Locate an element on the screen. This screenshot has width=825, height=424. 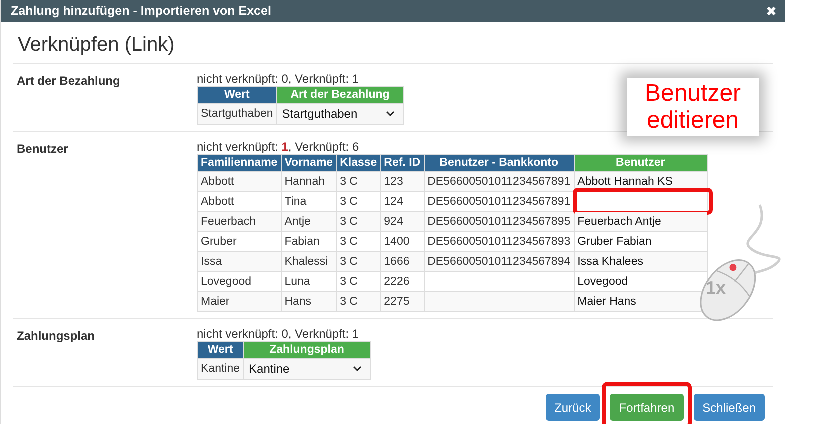
table-cell: Issa is located at coordinates (240, 262).